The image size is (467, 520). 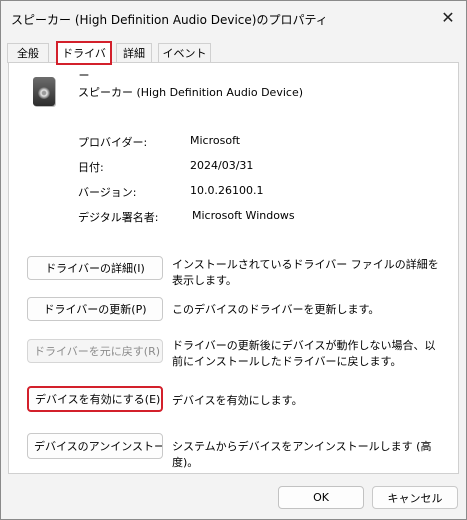 What do you see at coordinates (91, 167) in the screenshot?
I see `date-label: 日付:` at bounding box center [91, 167].